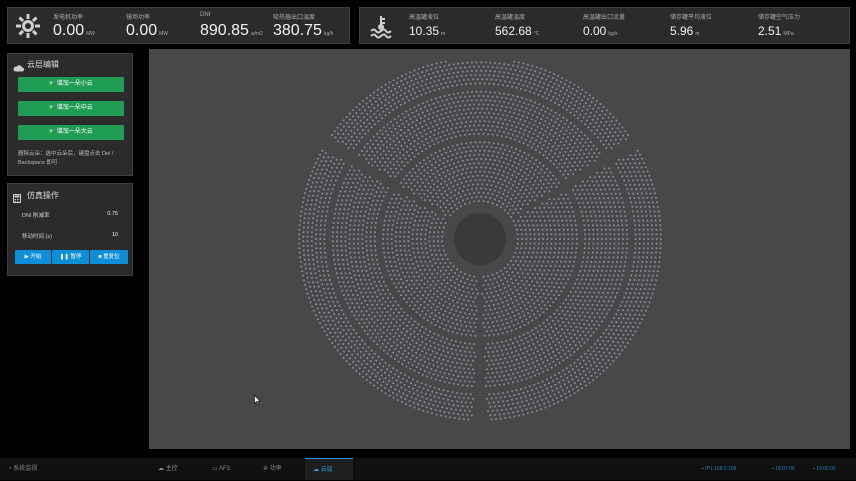 The width and height of the screenshot is (856, 481). Describe the element at coordinates (22, 469) in the screenshot. I see `nav-brand: ◔ 系统监视` at that location.